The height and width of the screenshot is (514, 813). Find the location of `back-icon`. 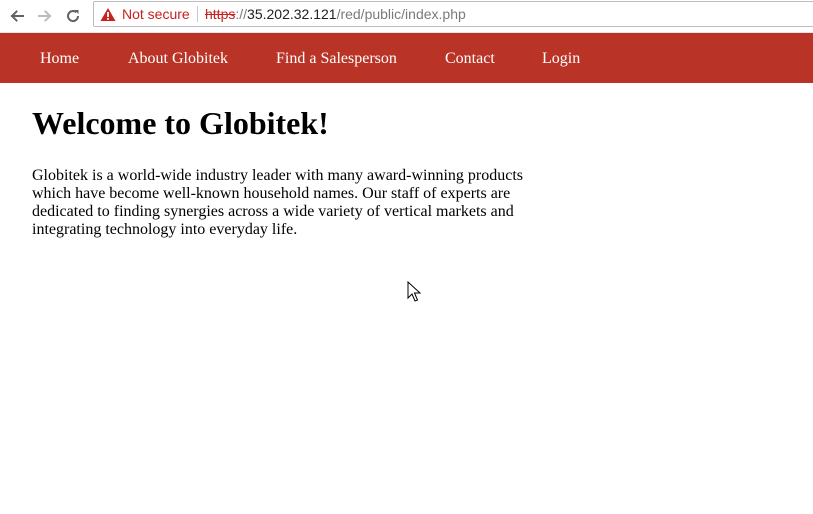

back-icon is located at coordinates (17, 16).